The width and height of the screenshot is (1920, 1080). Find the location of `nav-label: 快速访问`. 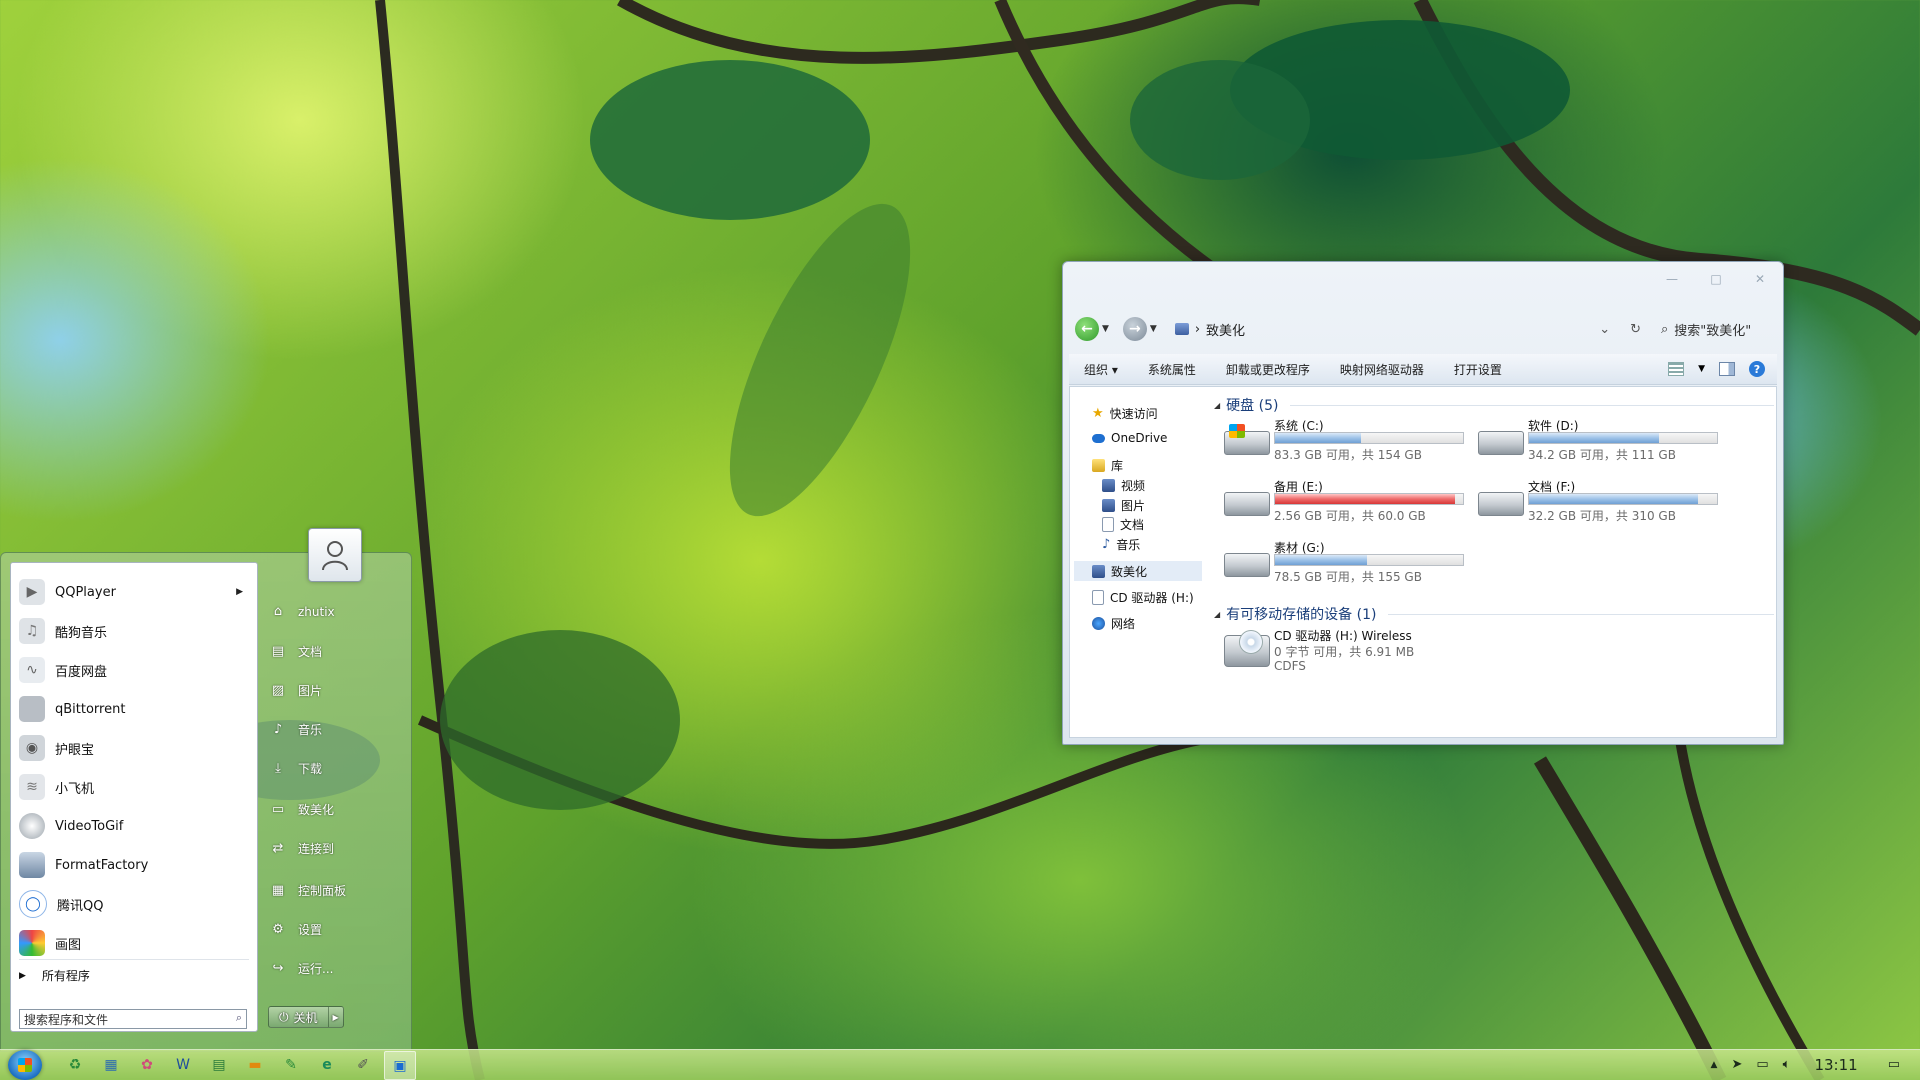

nav-label: 快速访问 is located at coordinates (1133, 414).